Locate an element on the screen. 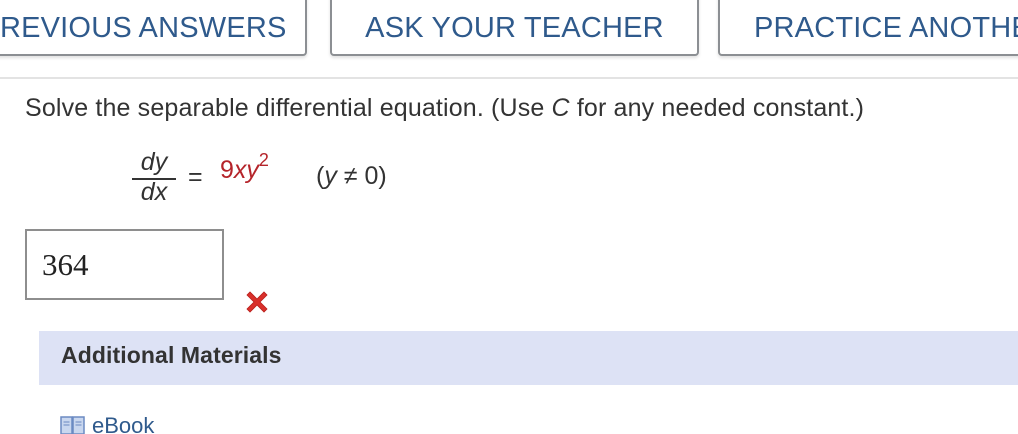  previous-answers-button: PREVIOUS ANSWERS is located at coordinates (153, 28).